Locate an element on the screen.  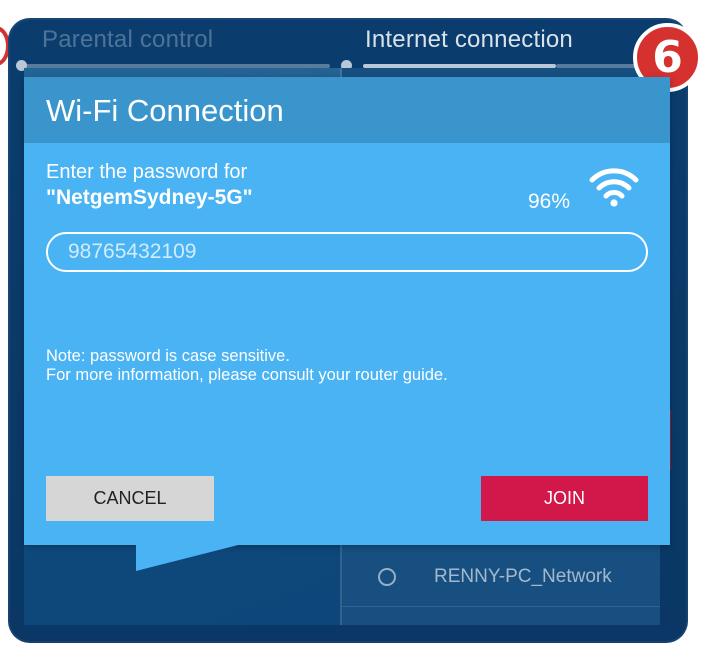
network-name: RENNY-PC_Network is located at coordinates (523, 576).